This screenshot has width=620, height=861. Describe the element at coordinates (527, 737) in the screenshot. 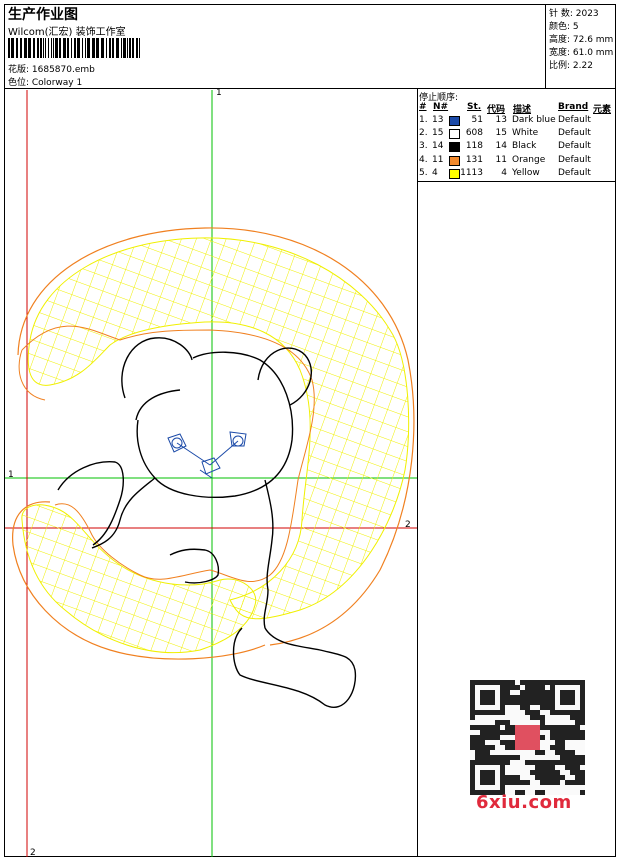

I see `qr-code` at that location.